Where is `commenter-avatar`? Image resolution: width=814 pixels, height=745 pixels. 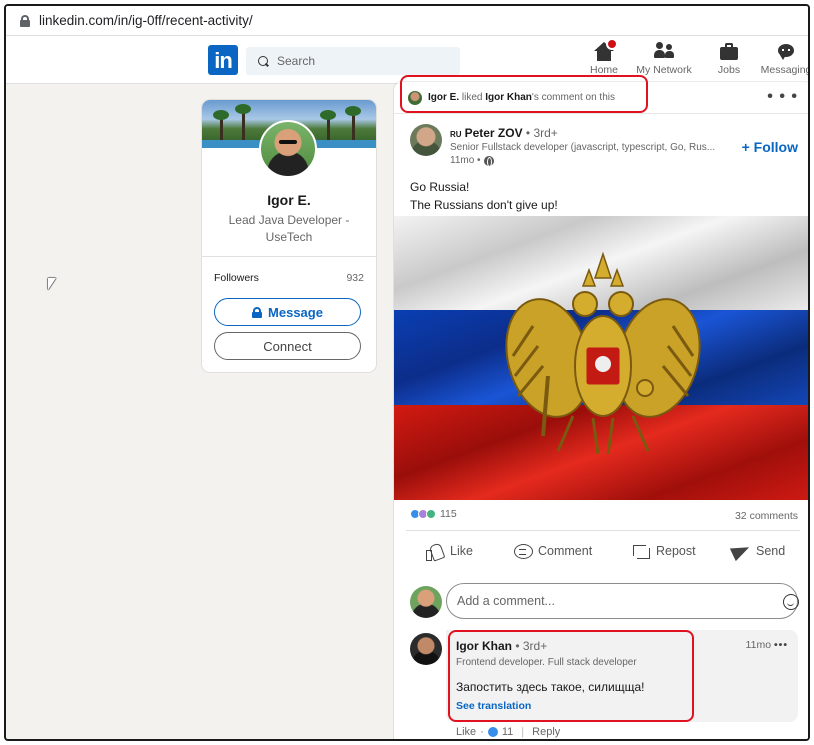 commenter-avatar is located at coordinates (426, 649).